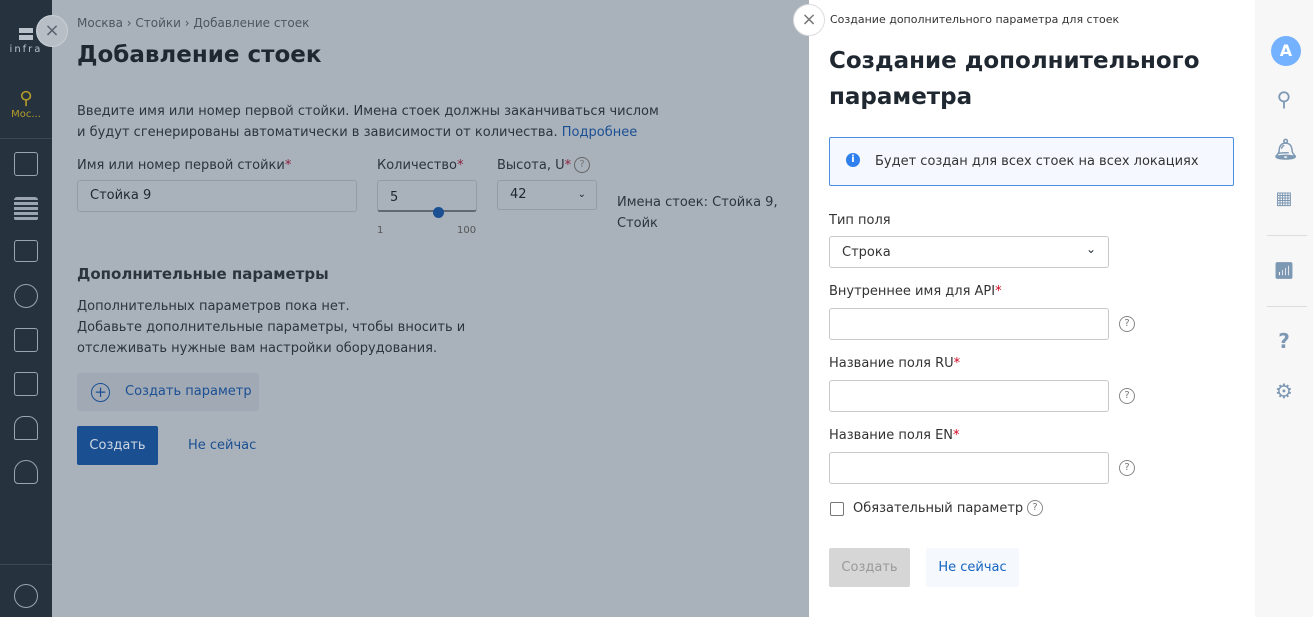 The width and height of the screenshot is (1313, 617). I want to click on panel-title: Создание дополнительного параметра, so click(1014, 79).